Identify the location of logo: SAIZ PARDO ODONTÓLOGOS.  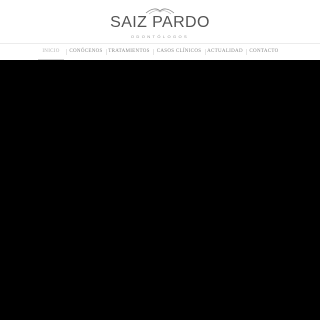
(160, 22).